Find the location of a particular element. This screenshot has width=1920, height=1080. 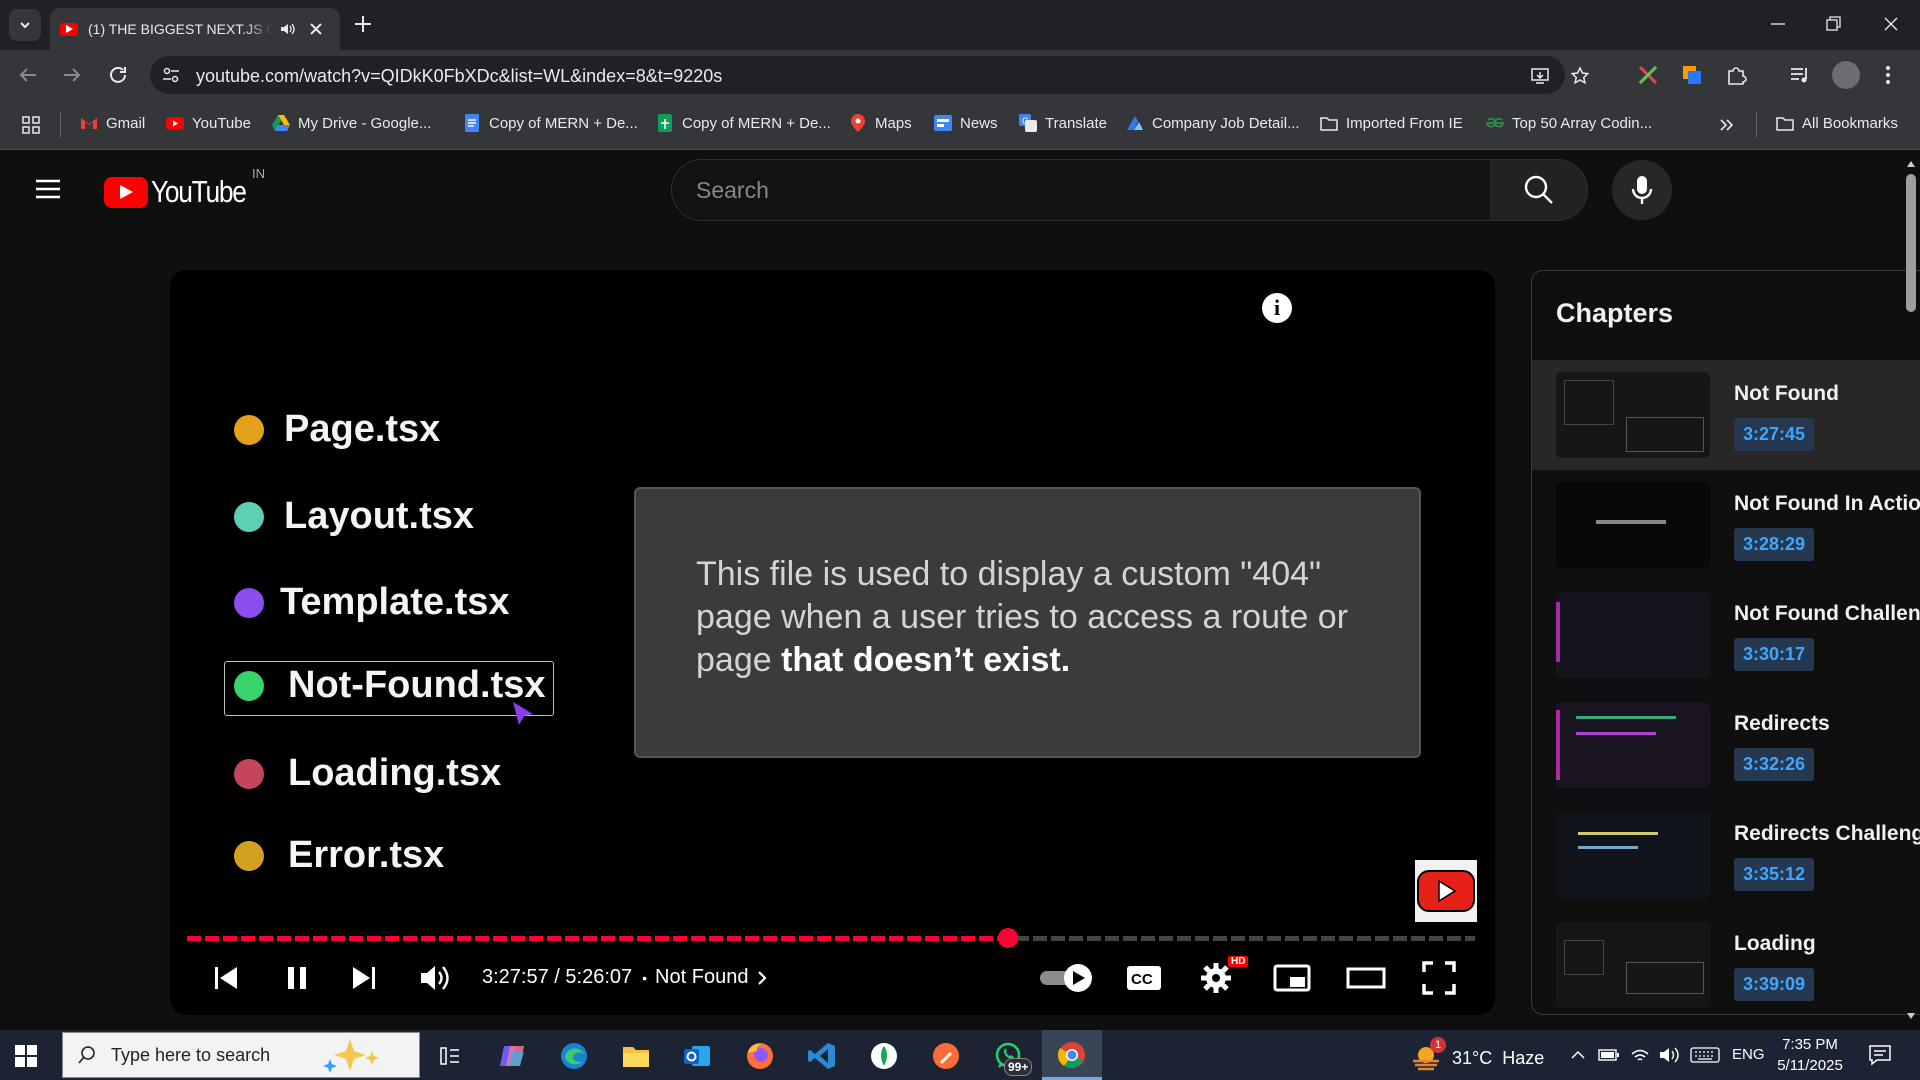

duration: 5:26:07 is located at coordinates (599, 977).